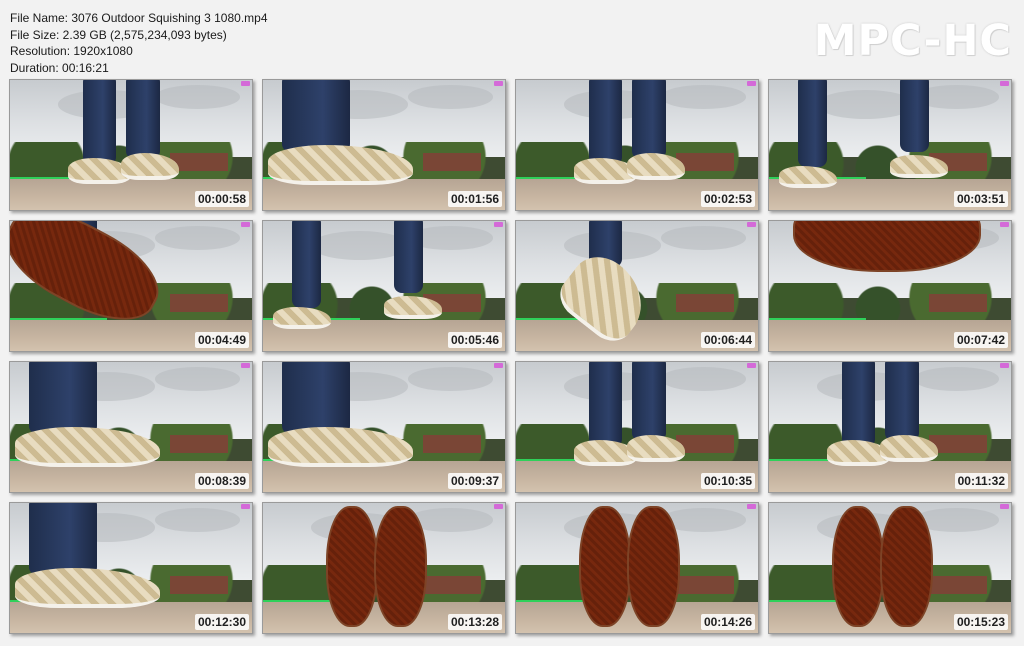  What do you see at coordinates (980, 622) in the screenshot?
I see `thumbnail-timestamp: 00:15:23` at bounding box center [980, 622].